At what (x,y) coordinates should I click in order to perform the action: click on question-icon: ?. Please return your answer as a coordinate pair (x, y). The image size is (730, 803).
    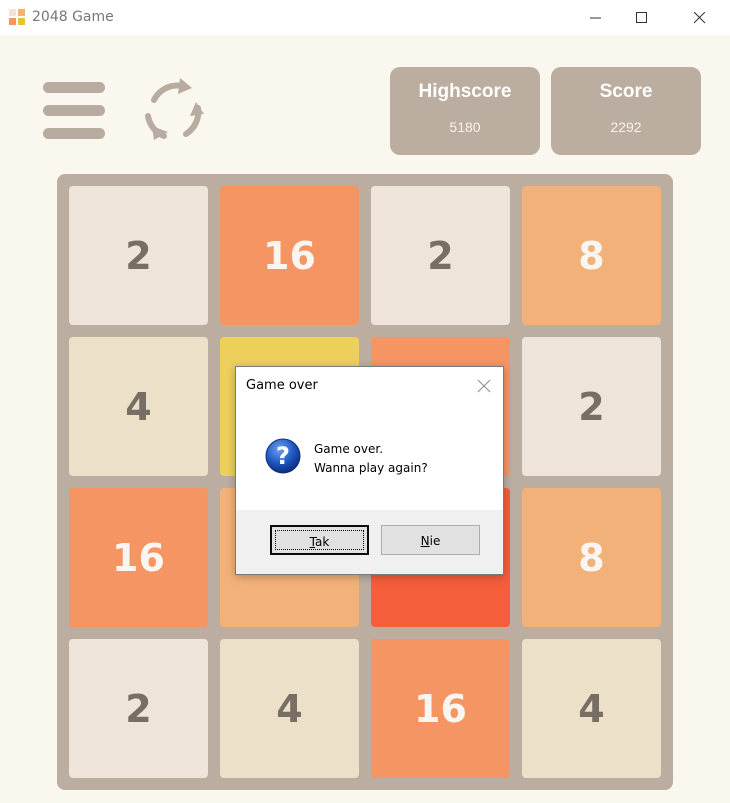
    Looking at the image, I should click on (283, 456).